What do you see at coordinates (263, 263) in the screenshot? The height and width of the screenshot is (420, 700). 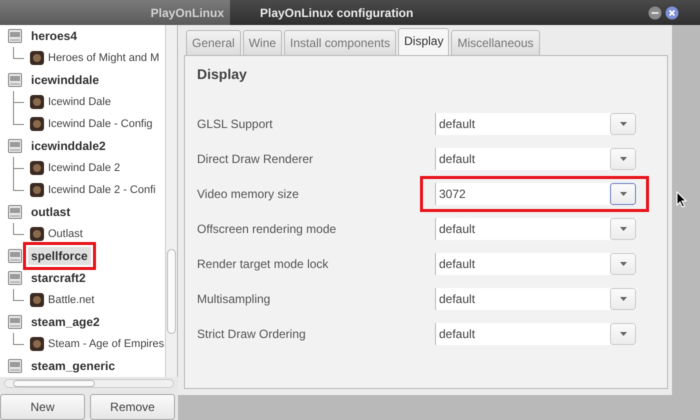 I see `setting-label: Render target mode lock` at bounding box center [263, 263].